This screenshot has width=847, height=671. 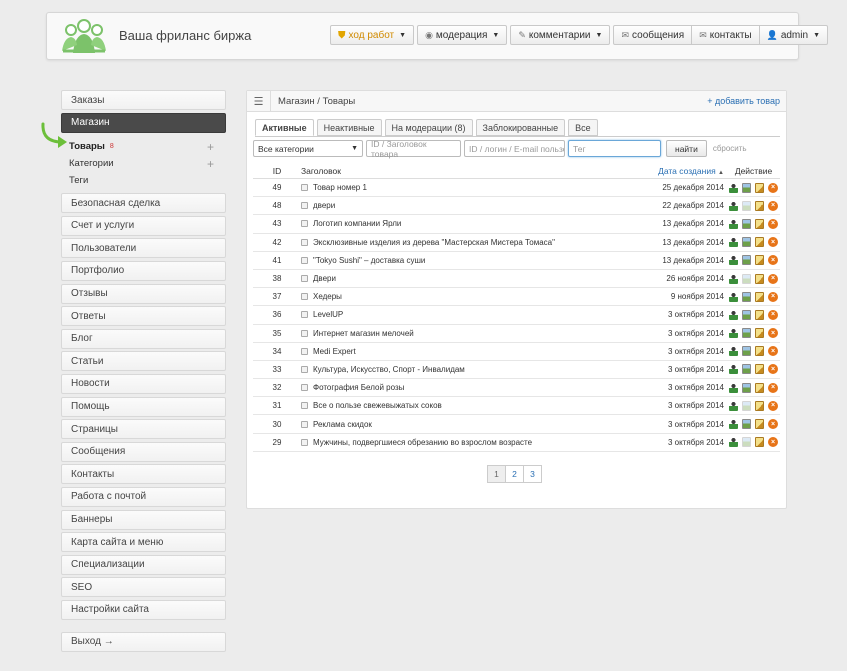 What do you see at coordinates (327, 296) in the screenshot?
I see `row-title-link: Хедеры` at bounding box center [327, 296].